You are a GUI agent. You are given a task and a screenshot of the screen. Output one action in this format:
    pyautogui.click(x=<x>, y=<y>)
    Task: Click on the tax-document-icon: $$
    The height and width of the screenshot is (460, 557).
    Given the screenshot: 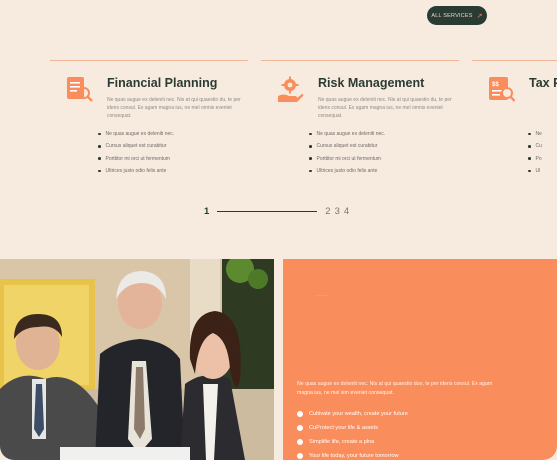 What is the action you would take?
    pyautogui.click(x=502, y=89)
    